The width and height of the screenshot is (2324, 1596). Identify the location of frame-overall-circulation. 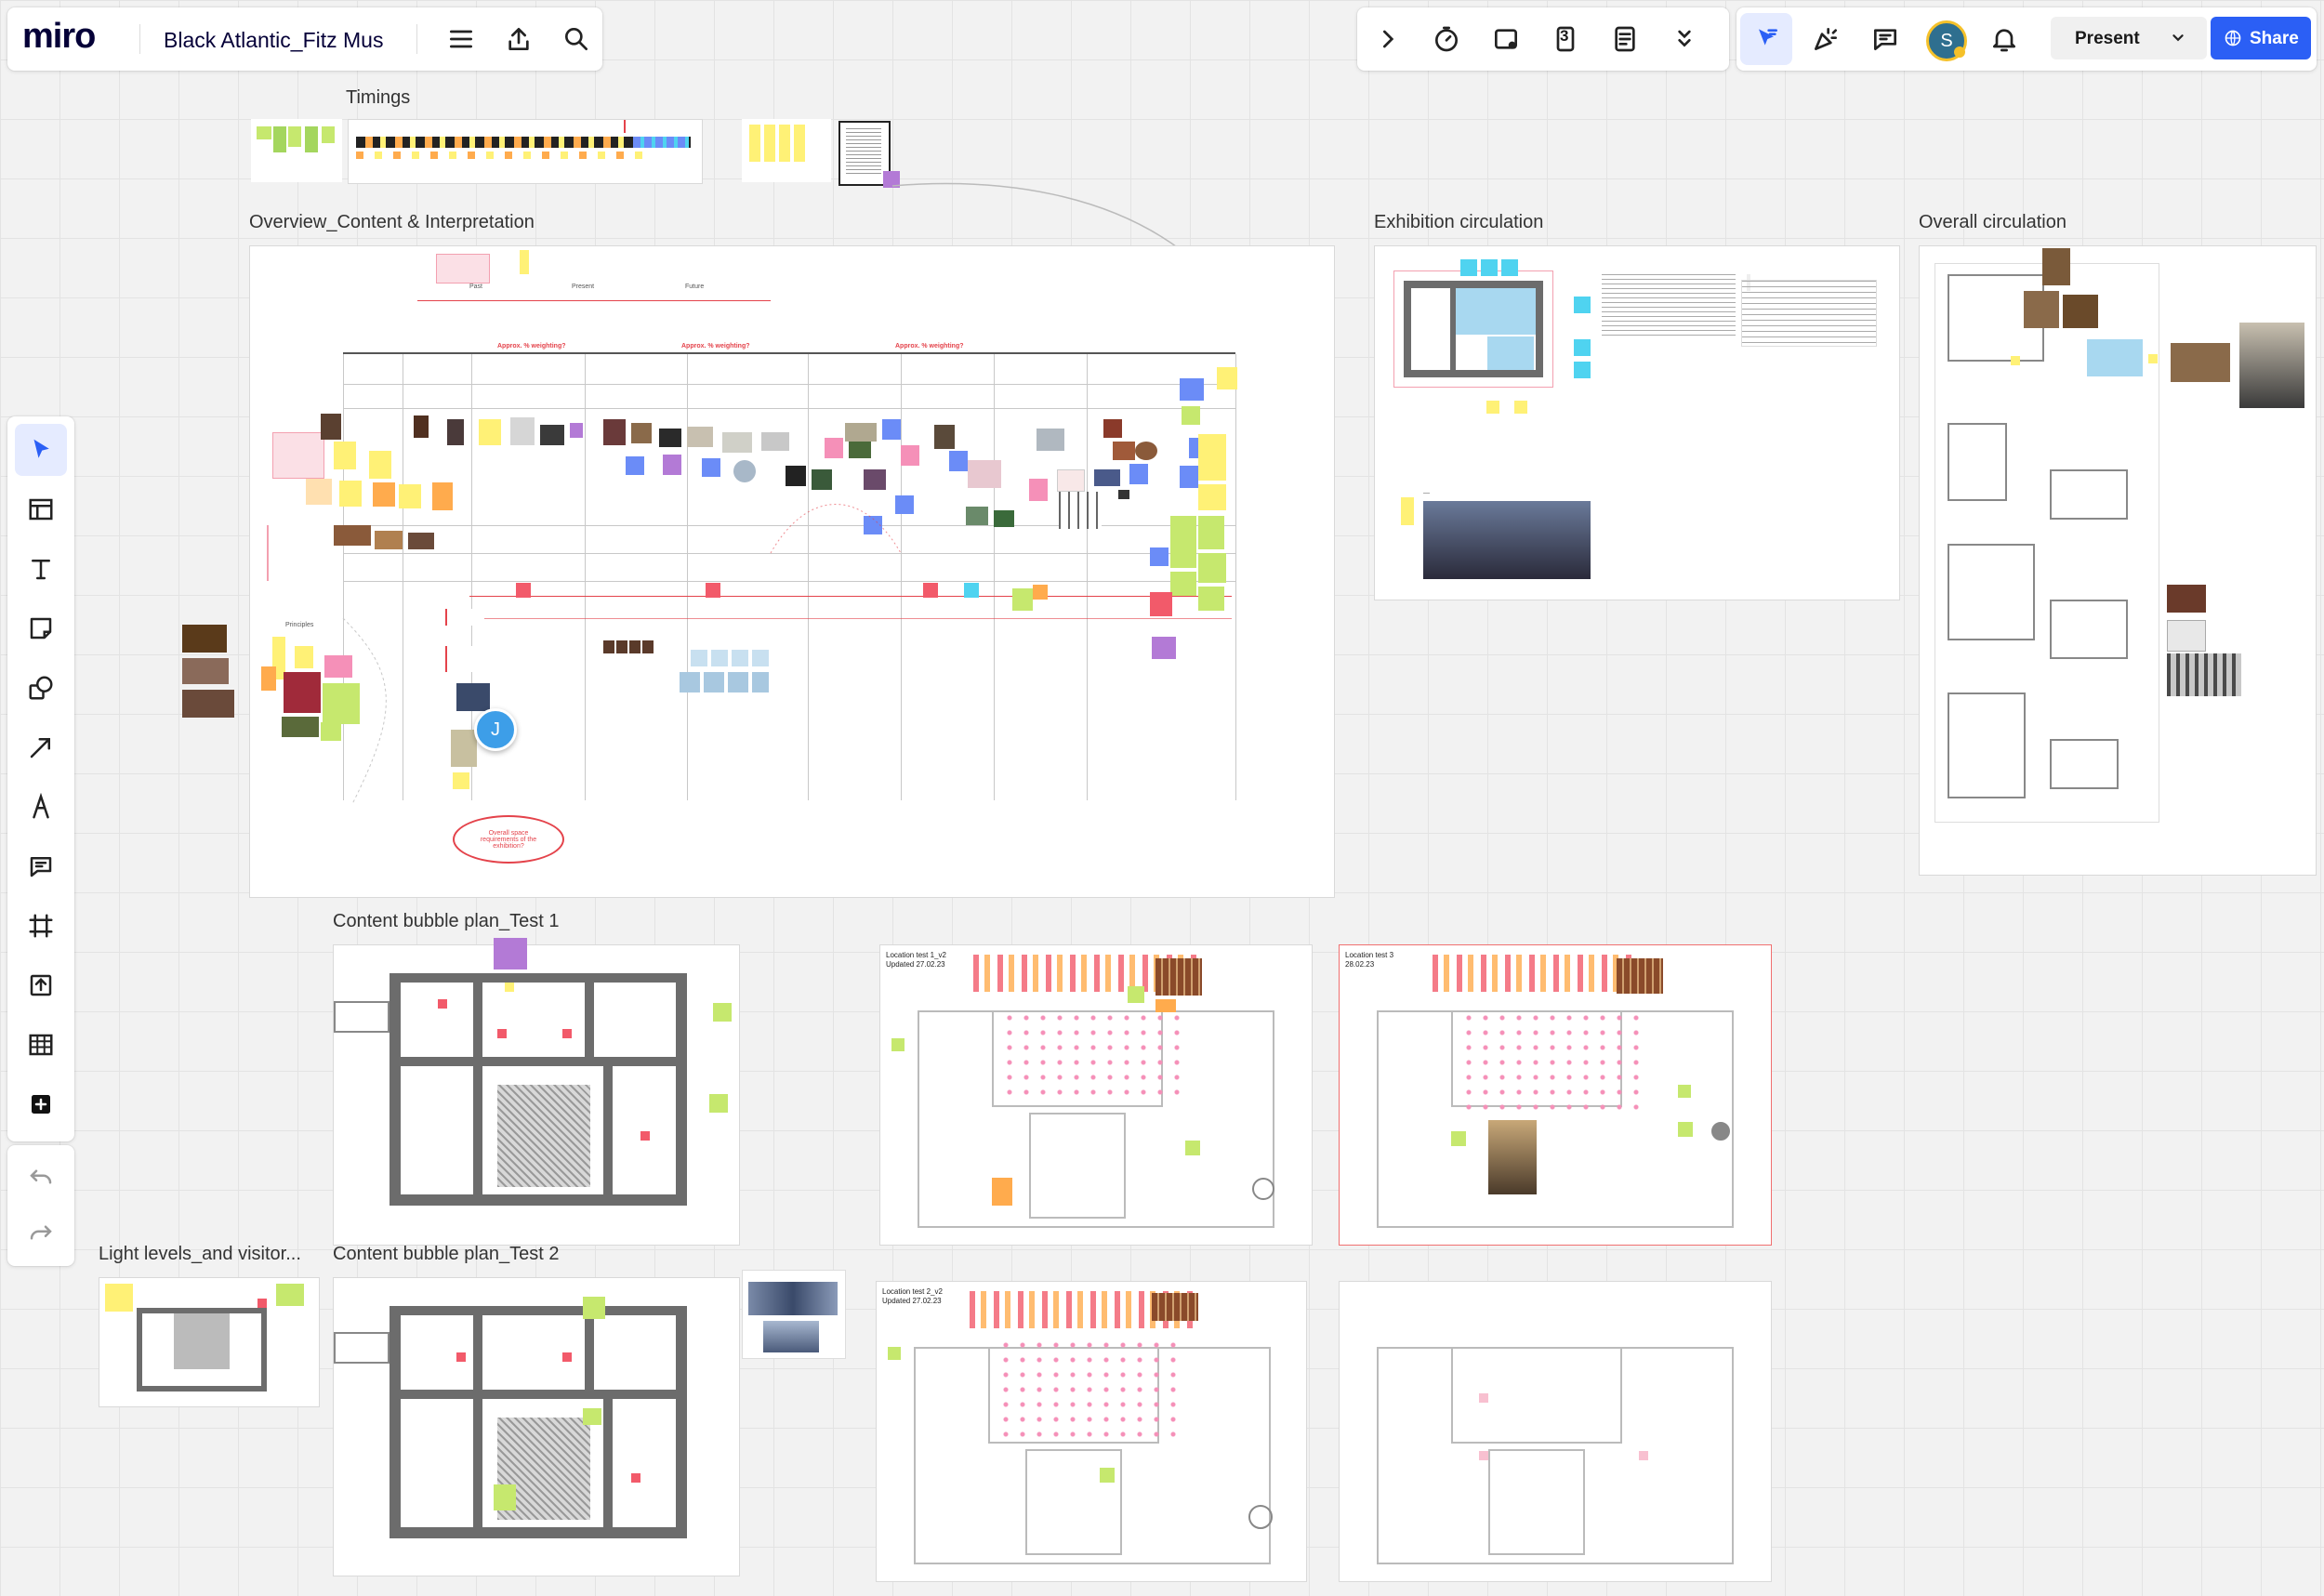
(2118, 561).